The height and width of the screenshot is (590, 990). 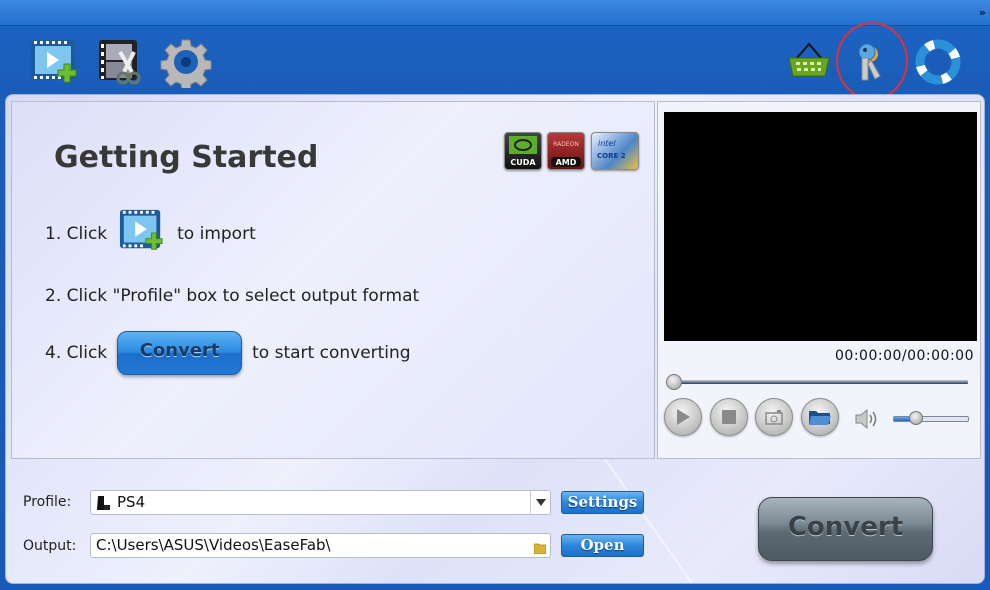 I want to click on amd-badge-label: AMD, so click(x=566, y=162).